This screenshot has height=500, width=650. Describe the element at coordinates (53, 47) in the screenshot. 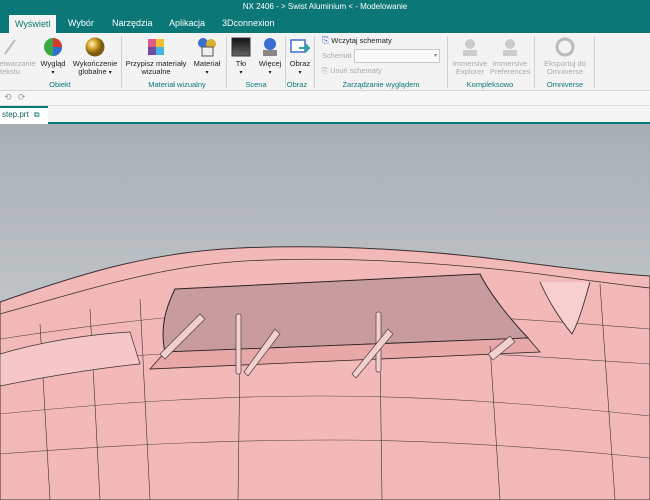

I see `pie-chart-icon` at that location.